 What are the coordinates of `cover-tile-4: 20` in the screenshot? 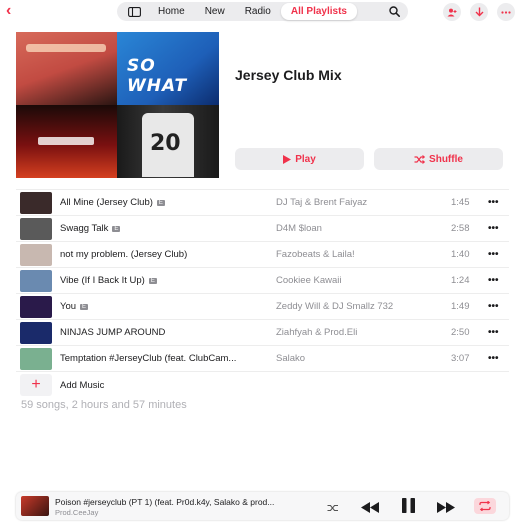 It's located at (168, 141).